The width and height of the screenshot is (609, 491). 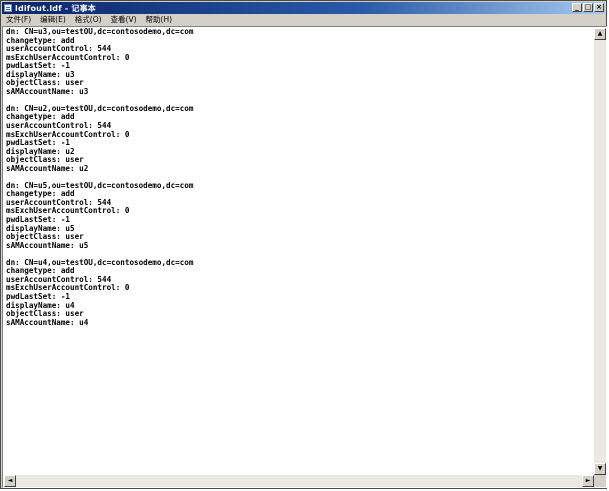 I want to click on minimize-button: _, so click(x=577, y=7).